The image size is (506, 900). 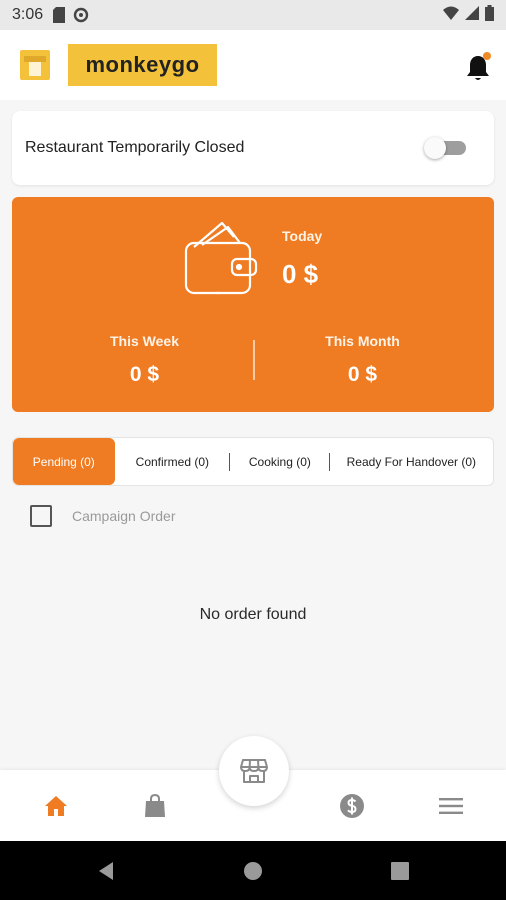 I want to click on this-week-label: This Week, so click(x=144, y=341).